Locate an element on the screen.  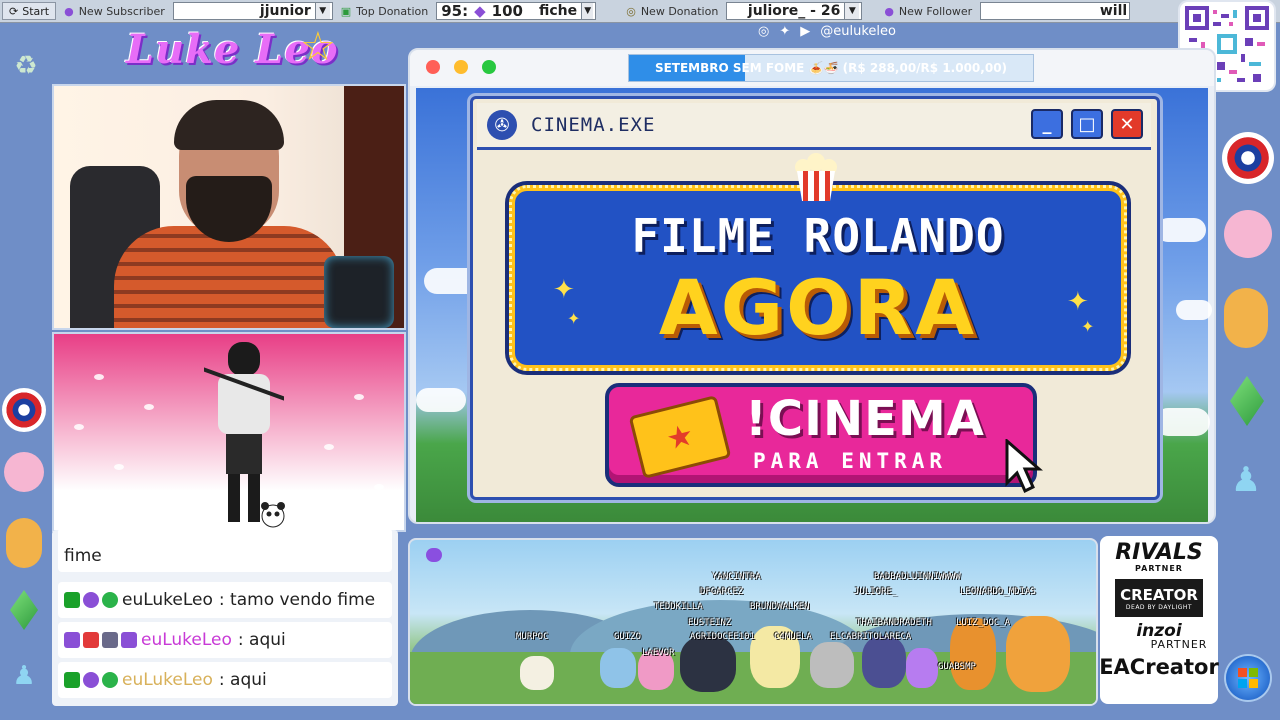
community-username: THAIBANDRADETH is located at coordinates (894, 623).